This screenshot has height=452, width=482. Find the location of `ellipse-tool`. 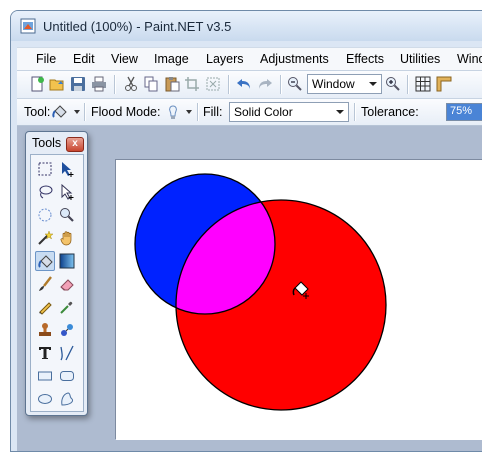

ellipse-tool is located at coordinates (45, 399).